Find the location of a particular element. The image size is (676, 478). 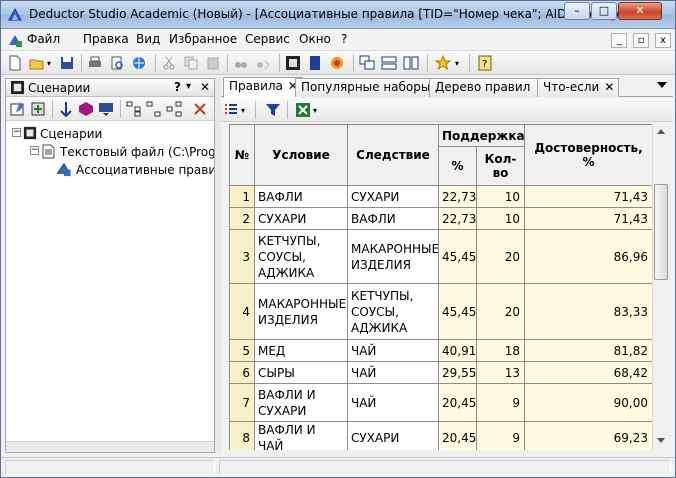

header-condition: Условие is located at coordinates (301, 155).